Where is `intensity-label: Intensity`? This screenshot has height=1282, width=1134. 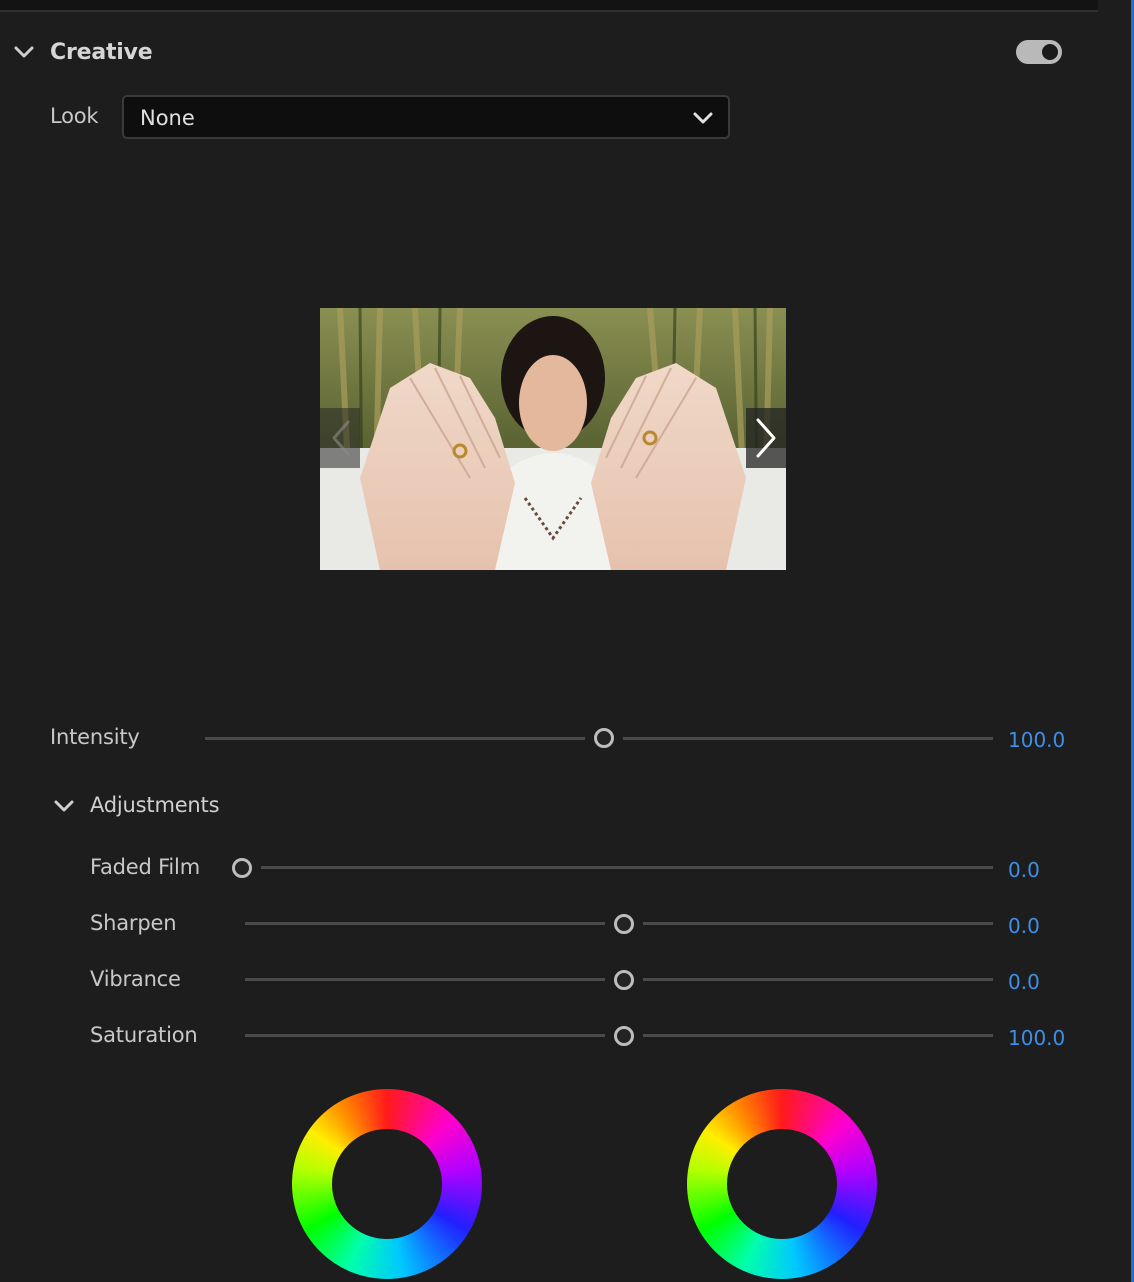
intensity-label: Intensity is located at coordinates (95, 737).